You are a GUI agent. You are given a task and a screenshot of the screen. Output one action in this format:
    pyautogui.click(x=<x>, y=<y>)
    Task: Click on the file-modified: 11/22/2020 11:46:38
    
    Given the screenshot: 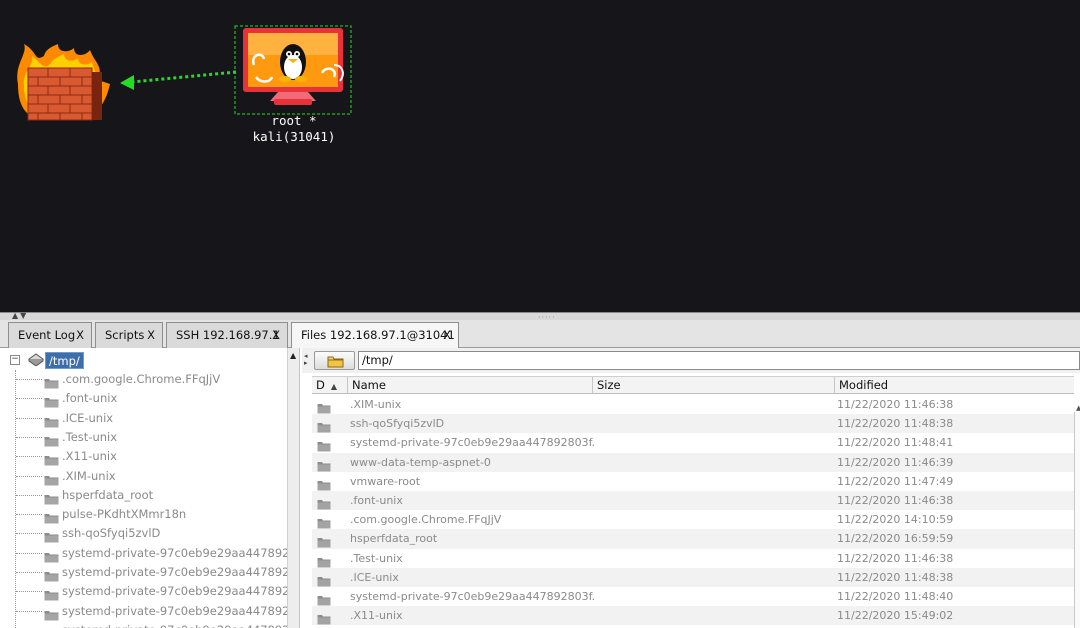 What is the action you would take?
    pyautogui.click(x=895, y=500)
    